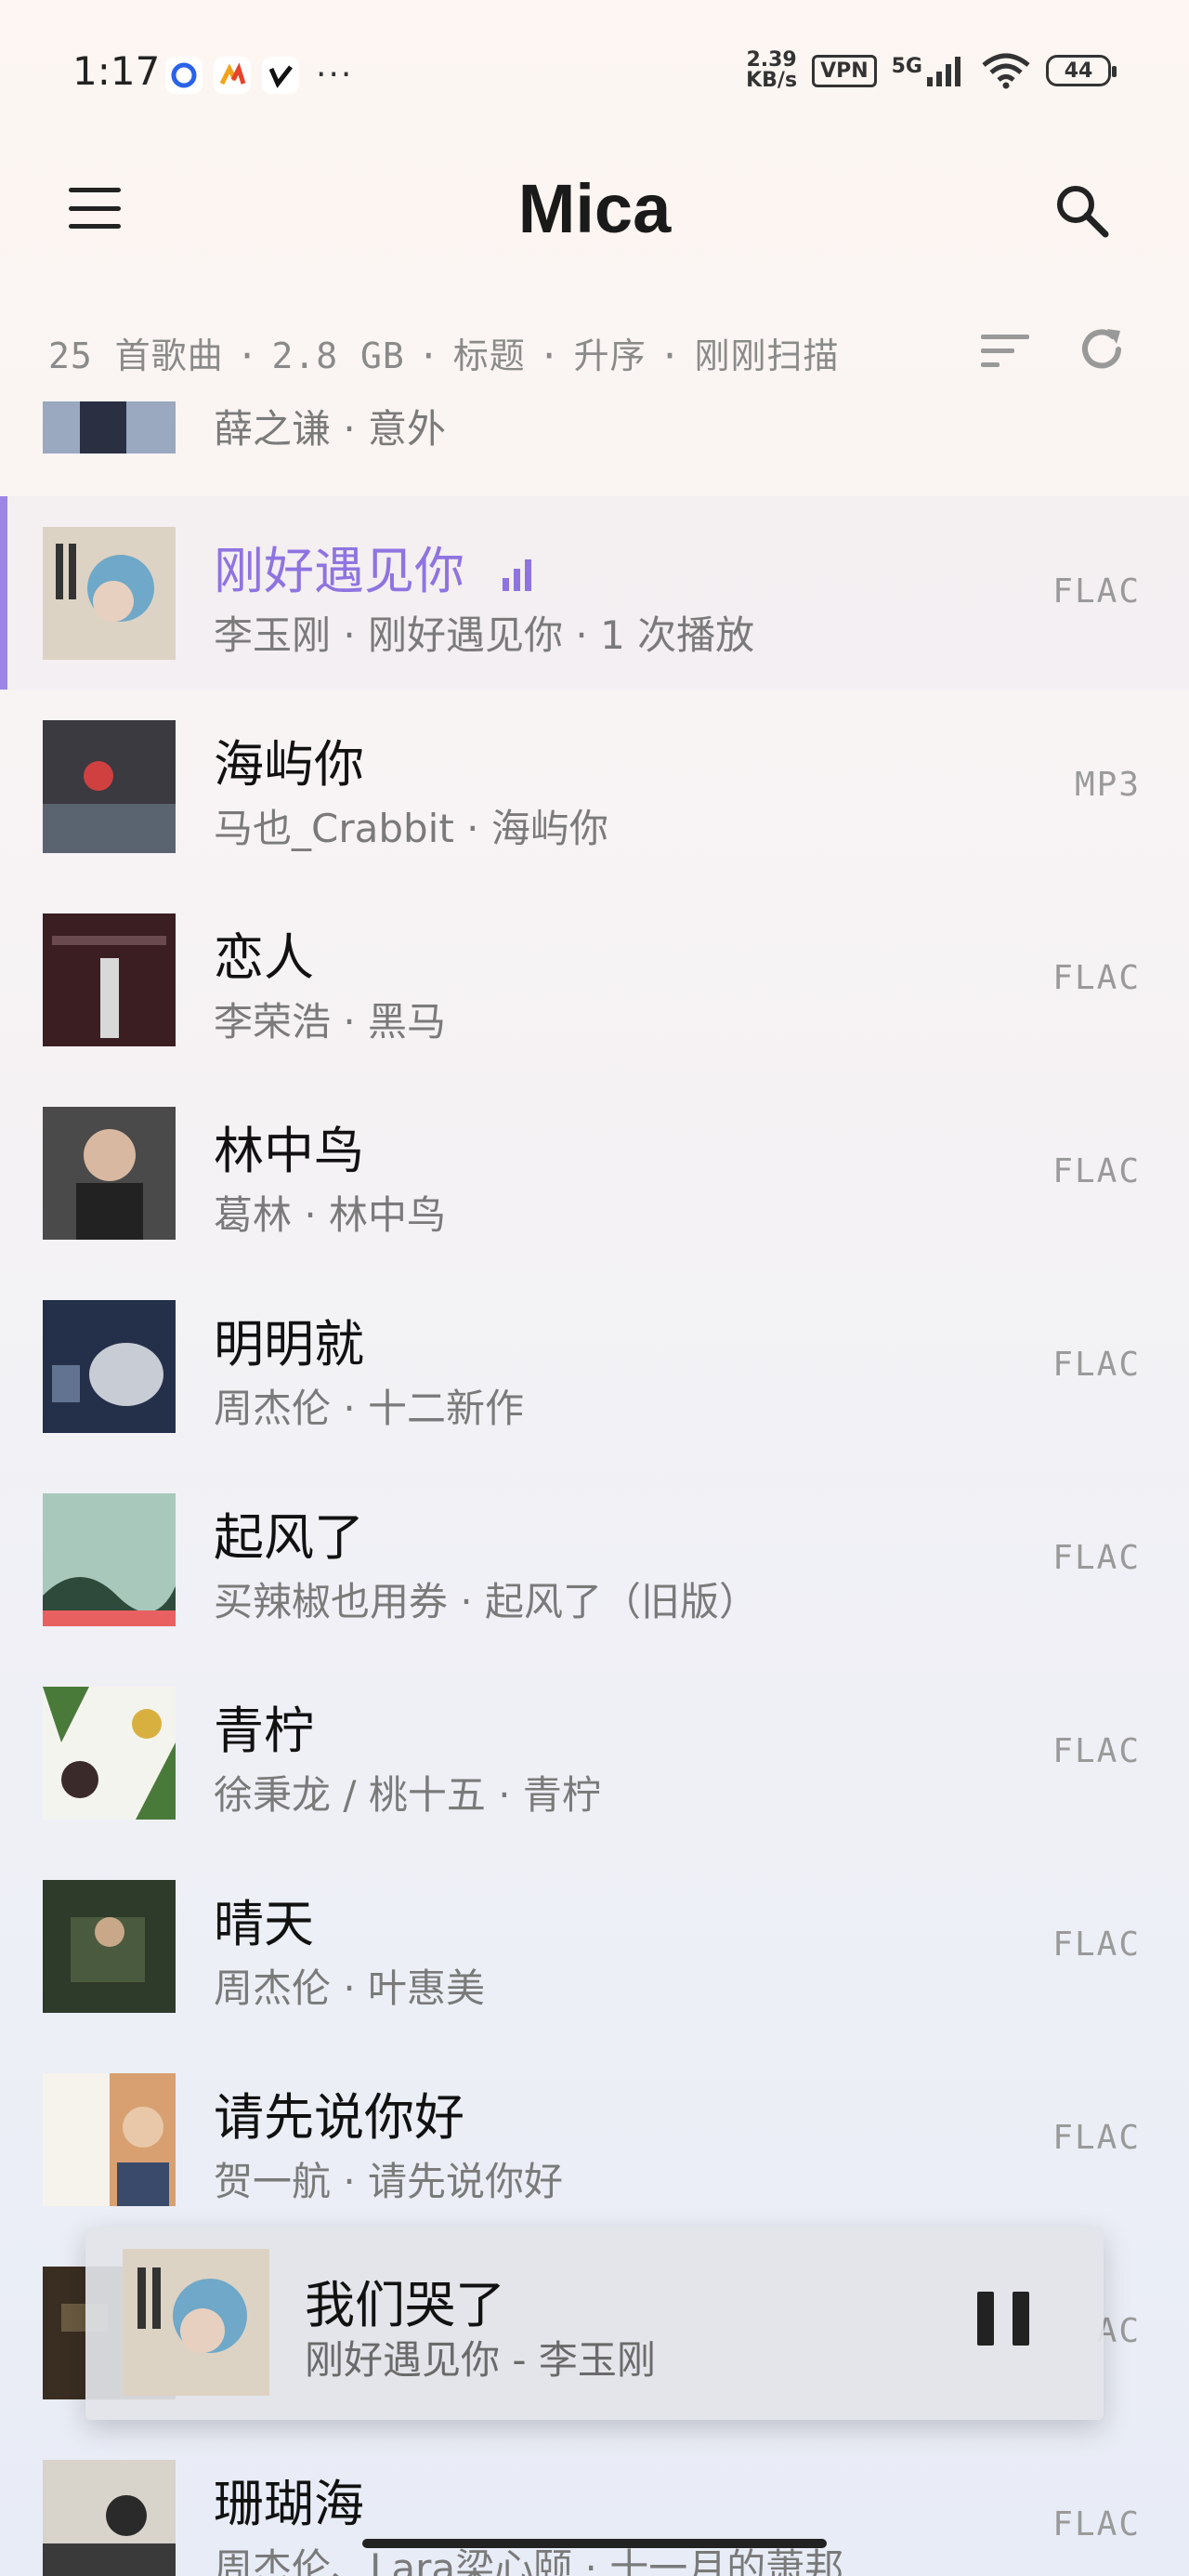 The height and width of the screenshot is (2576, 1189). I want to click on song-row: 海屿你 马也_Crabbit · 海屿你 MP3, so click(594, 786).